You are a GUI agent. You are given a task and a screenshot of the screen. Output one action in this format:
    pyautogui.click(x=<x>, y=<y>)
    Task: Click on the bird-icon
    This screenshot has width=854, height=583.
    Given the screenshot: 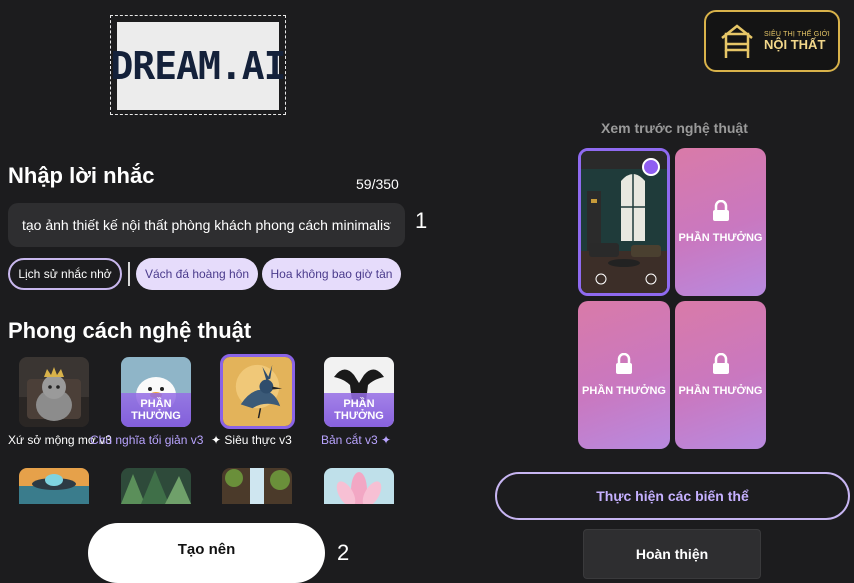 What is the action you would take?
    pyautogui.click(x=257, y=391)
    